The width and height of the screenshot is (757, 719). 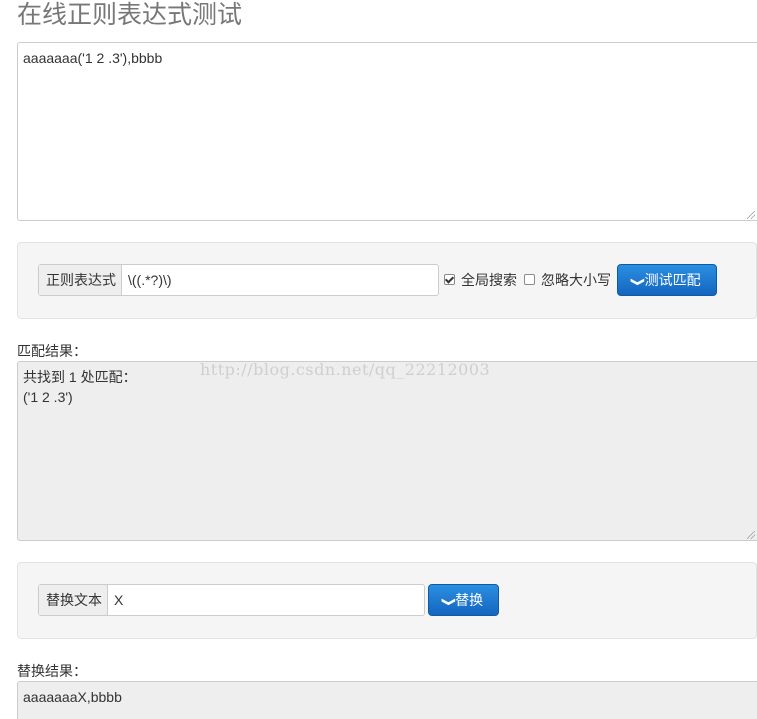 I want to click on replace-addon-label: 替换文本, so click(x=73, y=600).